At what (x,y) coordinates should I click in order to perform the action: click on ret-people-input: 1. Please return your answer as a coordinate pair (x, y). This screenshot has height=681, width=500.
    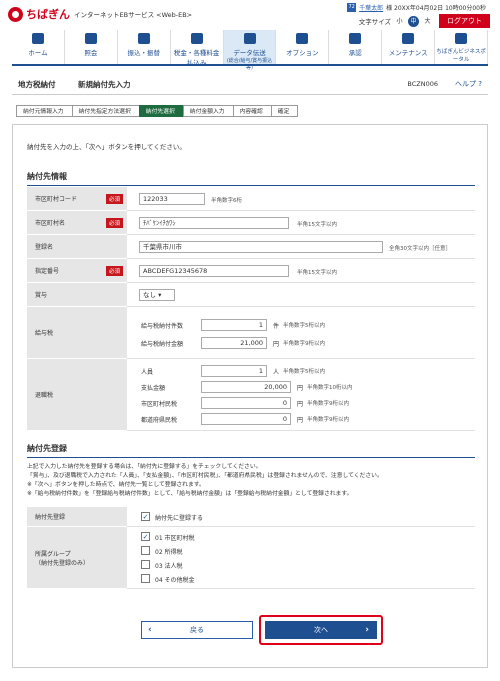
    Looking at the image, I should click on (234, 371).